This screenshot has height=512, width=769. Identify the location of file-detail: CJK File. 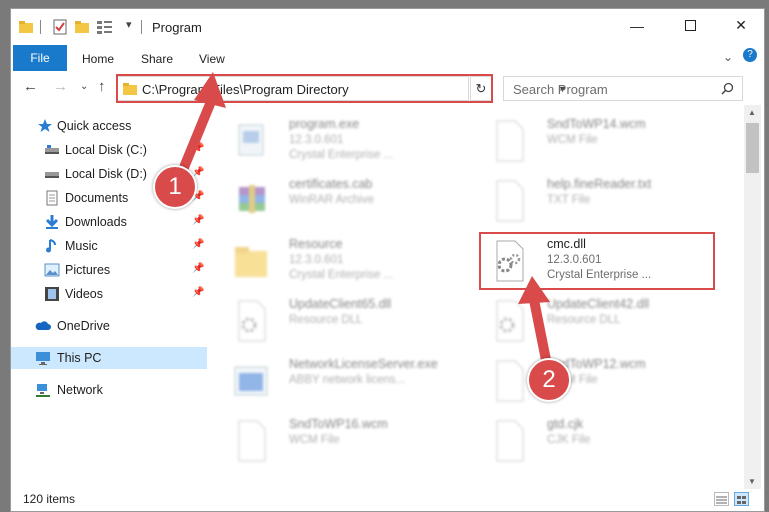
(569, 440).